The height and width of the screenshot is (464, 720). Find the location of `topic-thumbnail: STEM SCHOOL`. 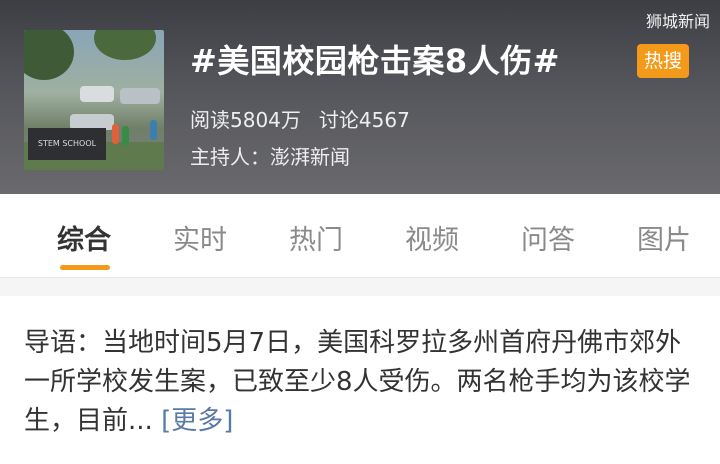

topic-thumbnail: STEM SCHOOL is located at coordinates (94, 100).